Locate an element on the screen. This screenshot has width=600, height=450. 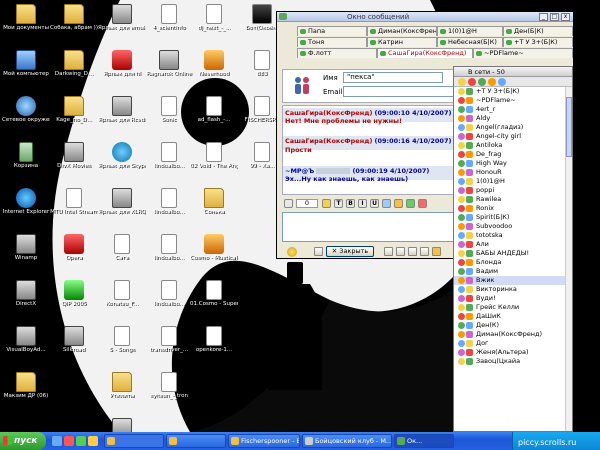
quicklaunch-qip-icon is located at coordinates (81, 441).